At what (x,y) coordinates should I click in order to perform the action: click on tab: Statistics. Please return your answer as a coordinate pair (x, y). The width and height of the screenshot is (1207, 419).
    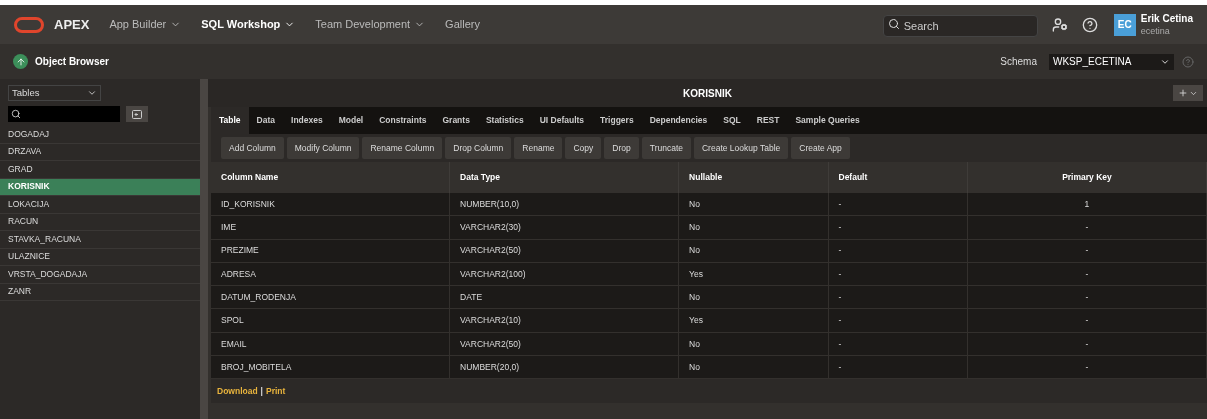
    Looking at the image, I should click on (504, 120).